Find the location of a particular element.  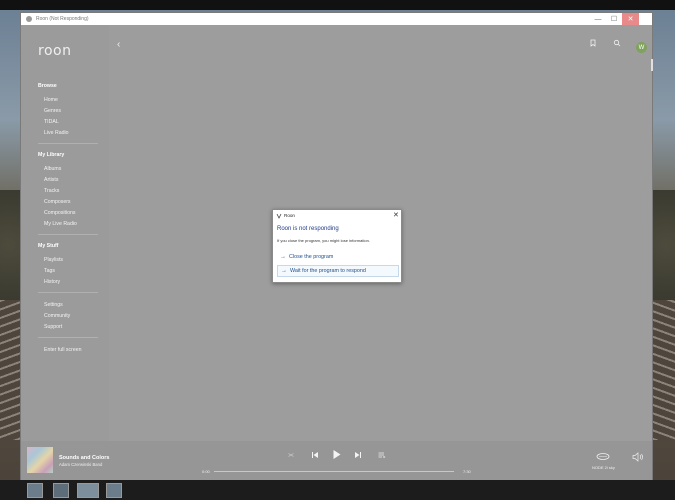

dialog-title: Roon is located at coordinates (289, 215).